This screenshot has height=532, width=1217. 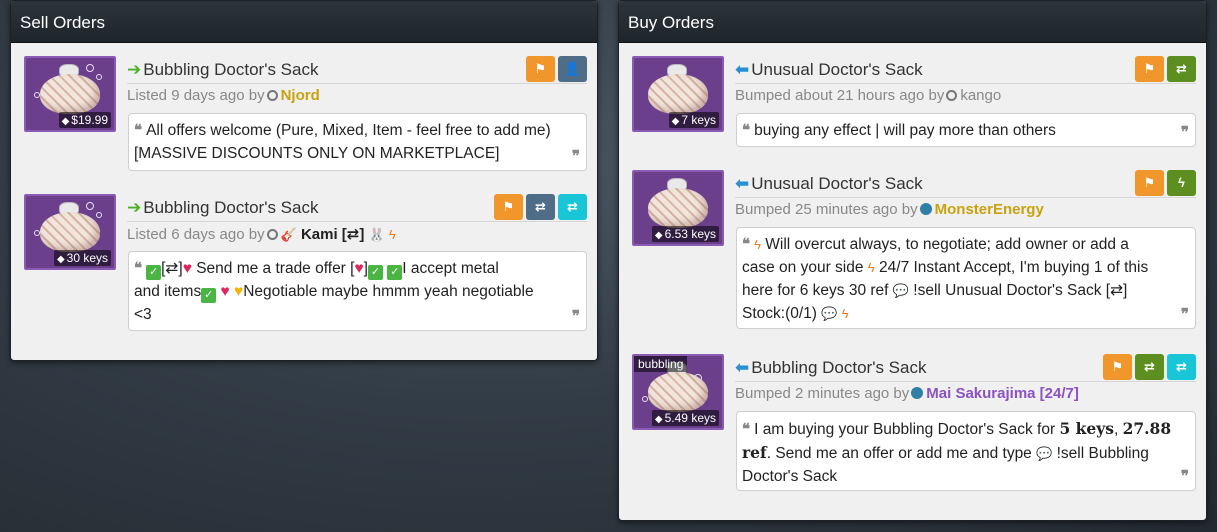 I want to click on item-title: ⬅ Bubbling Doctor's Sack, so click(x=830, y=367).